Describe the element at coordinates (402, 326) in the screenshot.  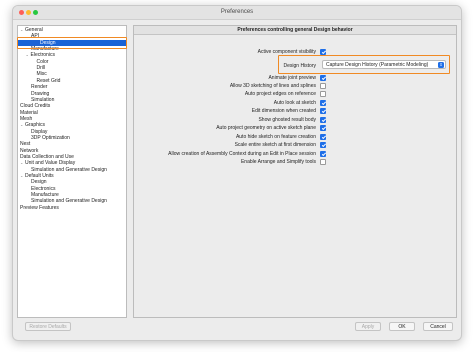
I see `ok-button: OK` at that location.